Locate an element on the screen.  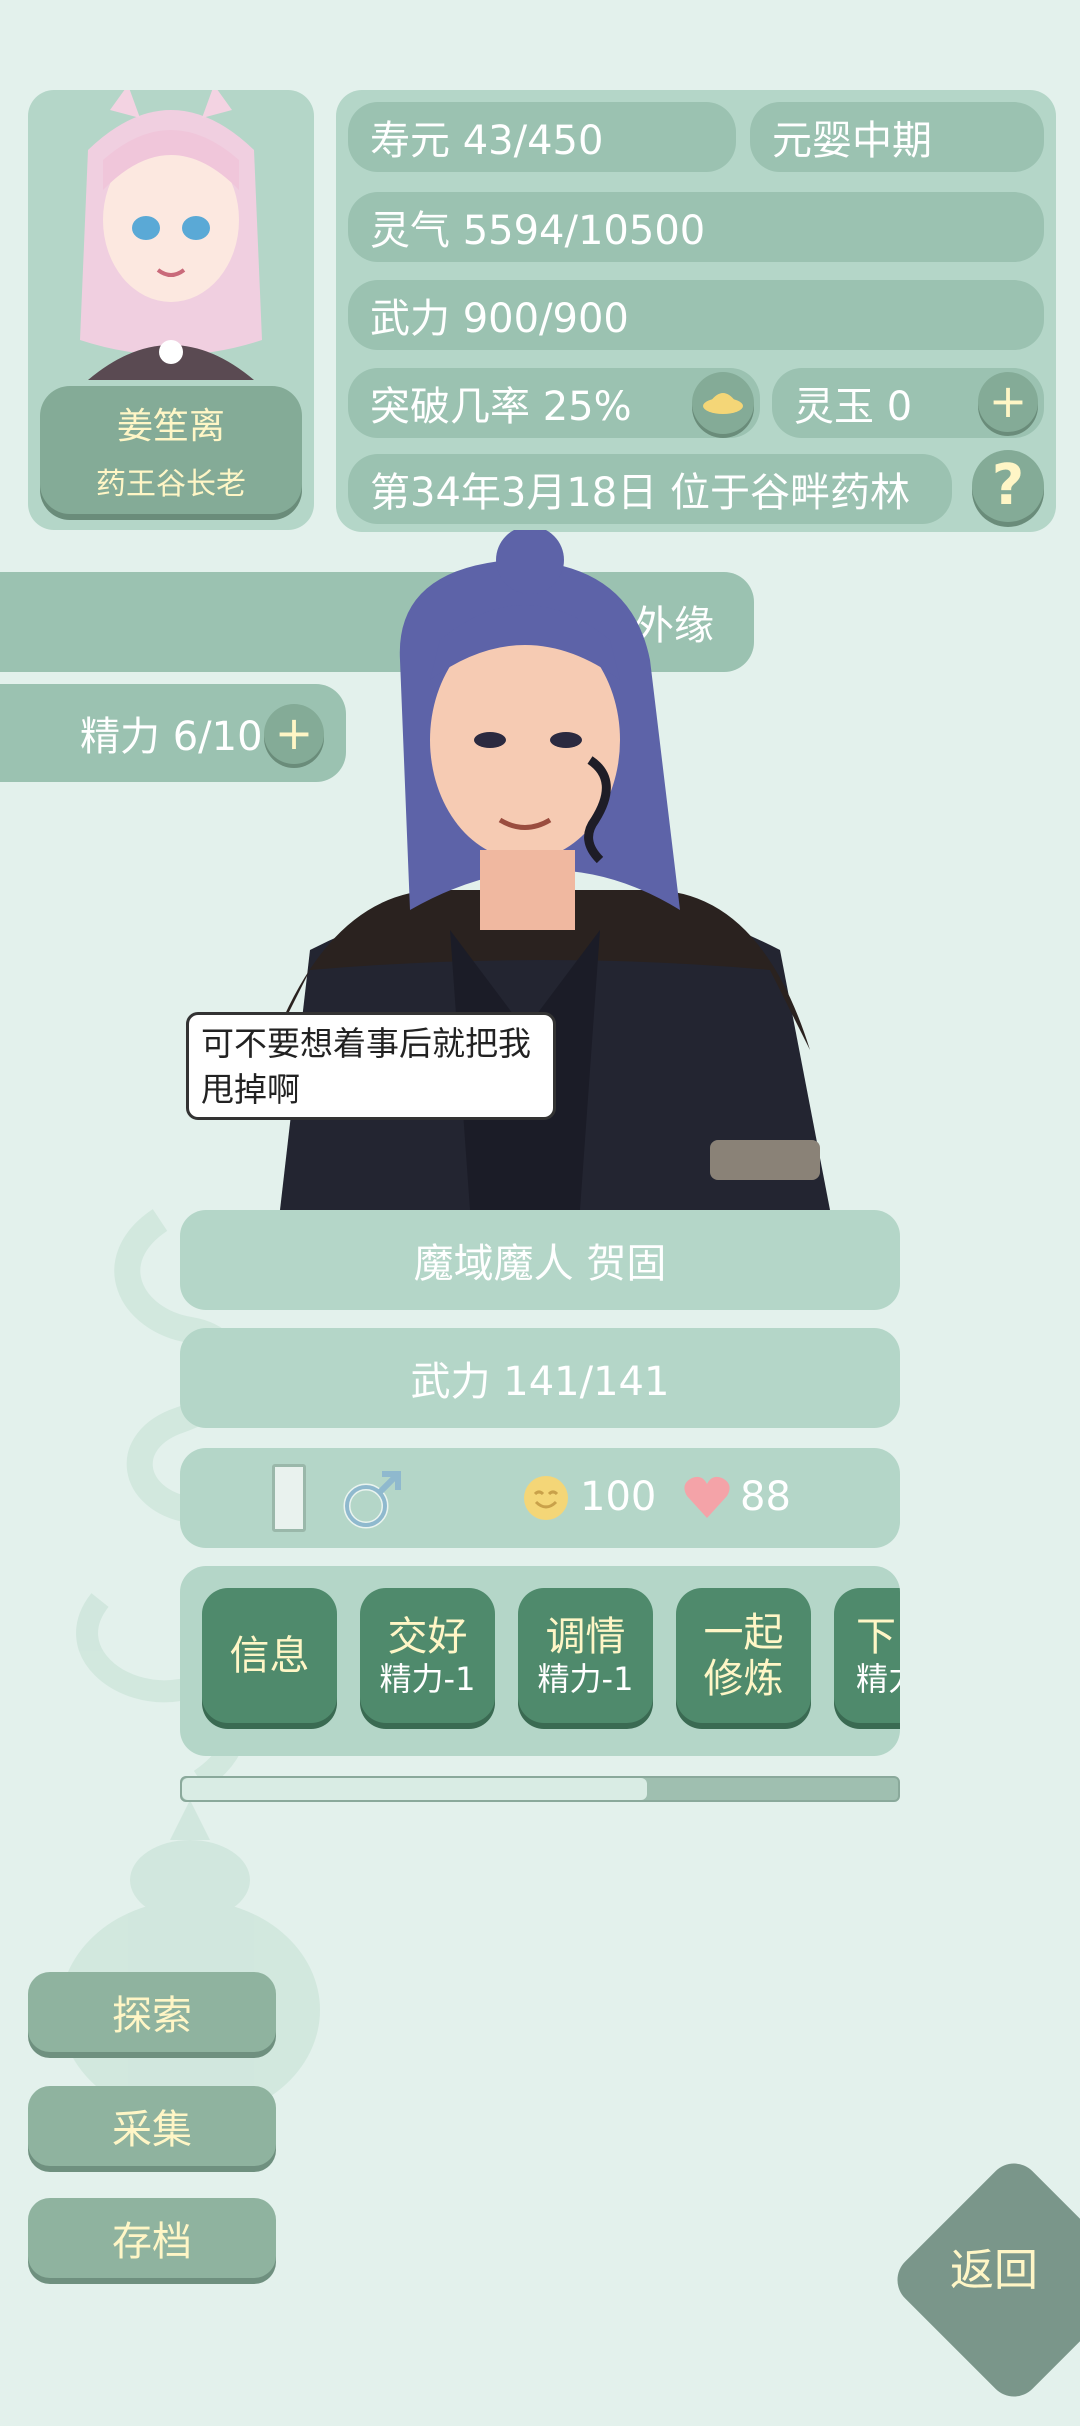
qi-text: 灵气 5594/10500 is located at coordinates (538, 231).